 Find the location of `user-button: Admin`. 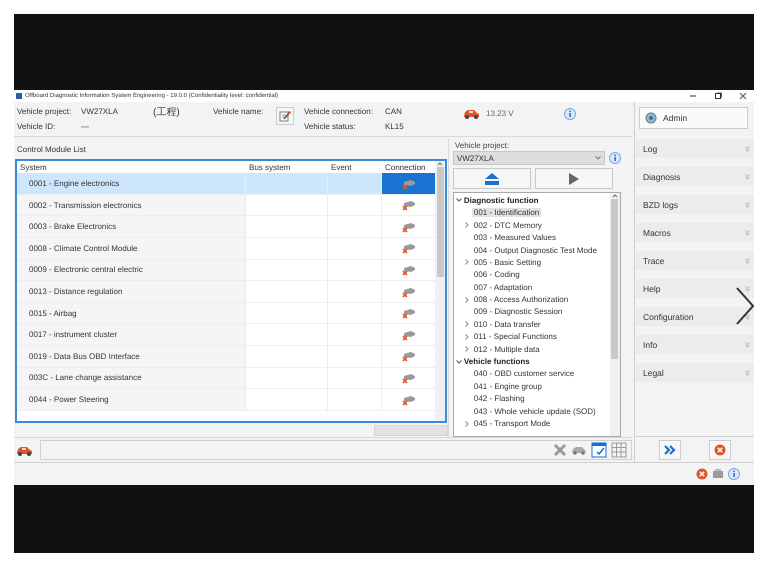

user-button: Admin is located at coordinates (693, 118).